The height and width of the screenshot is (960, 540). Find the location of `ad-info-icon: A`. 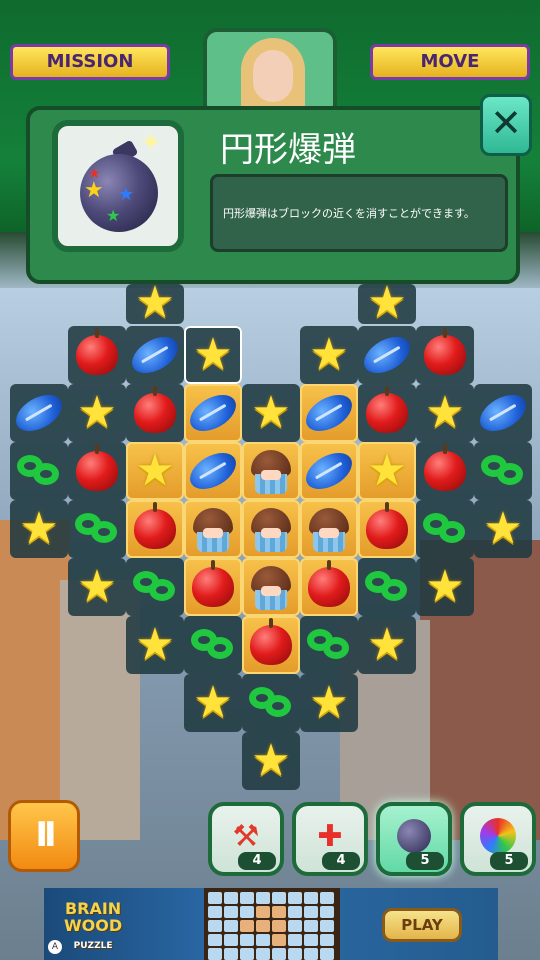

ad-info-icon: A is located at coordinates (55, 947).